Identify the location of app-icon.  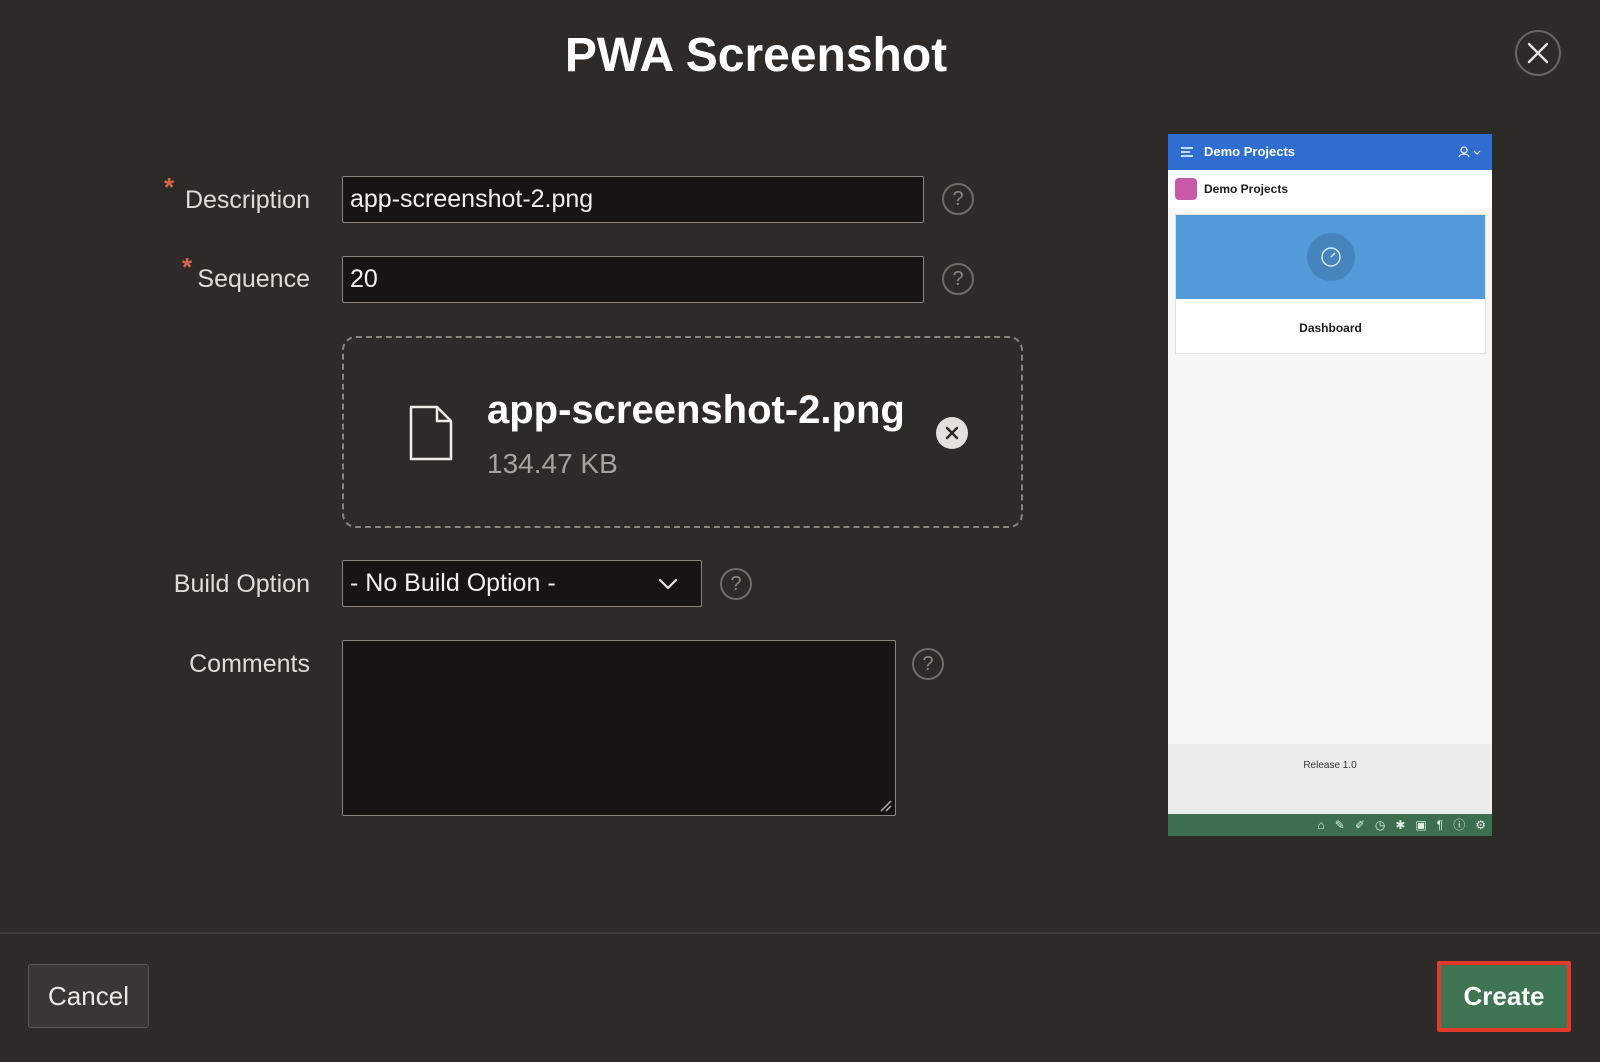
(1186, 189).